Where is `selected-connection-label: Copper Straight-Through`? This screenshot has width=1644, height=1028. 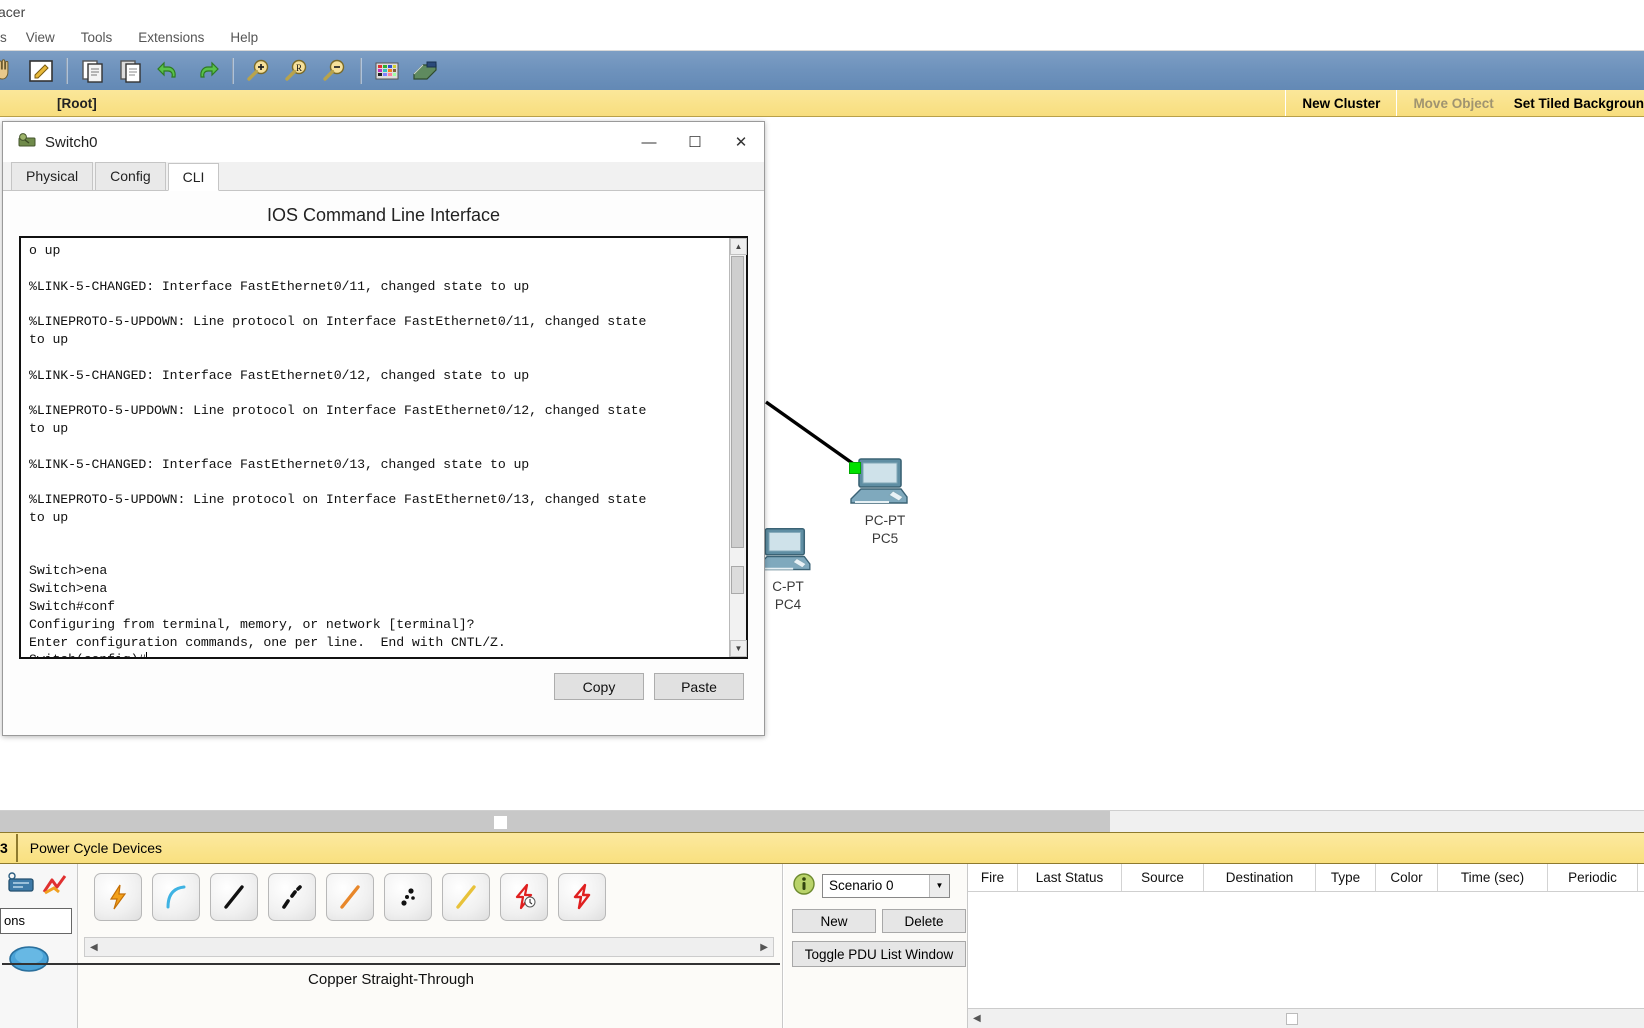 selected-connection-label: Copper Straight-Through is located at coordinates (391, 978).